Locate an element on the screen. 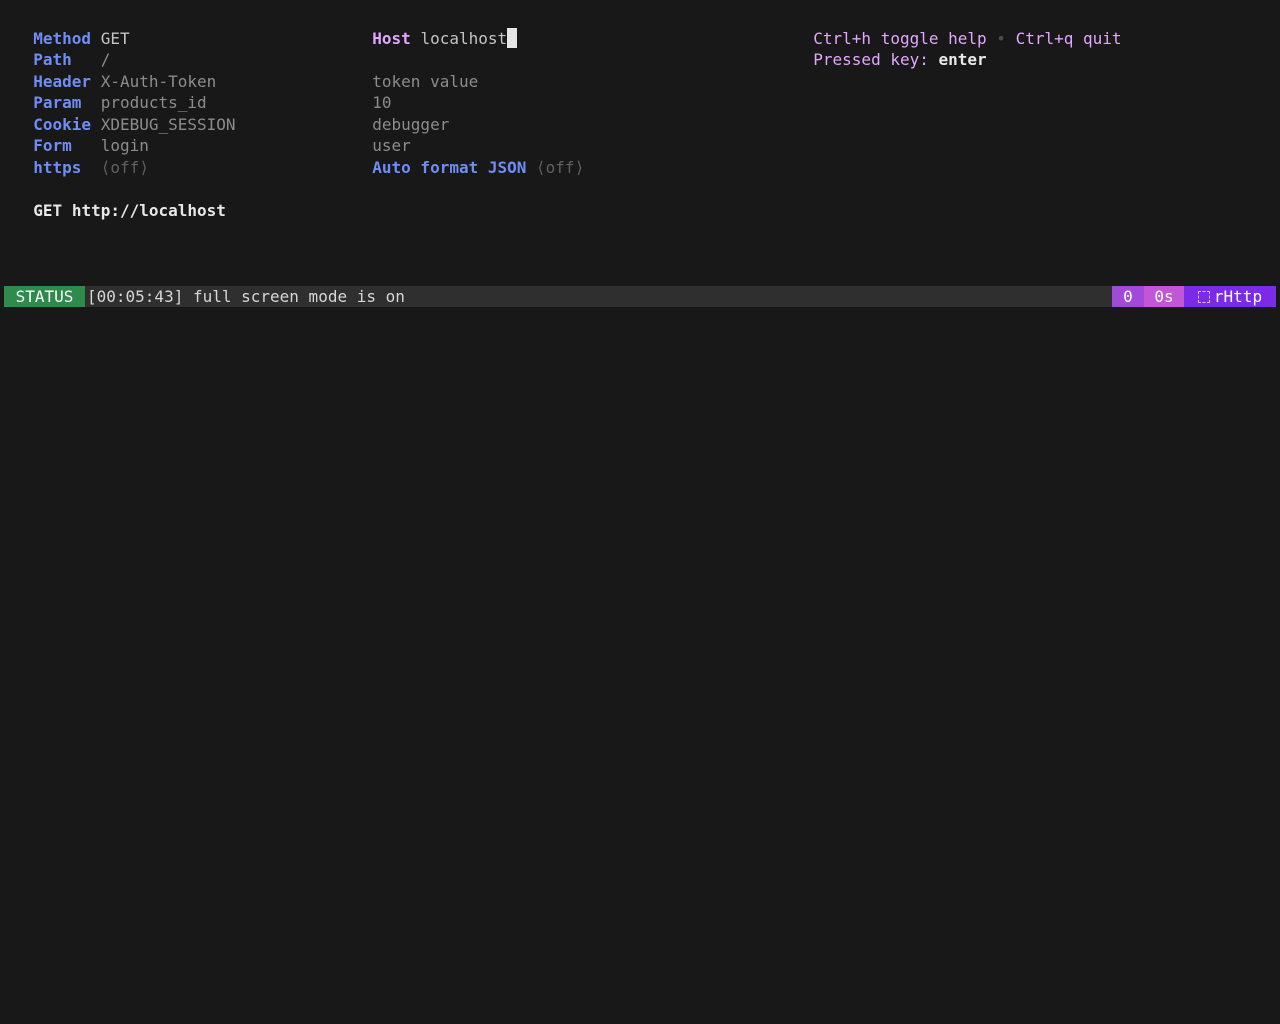 The image size is (1280, 1024). request-url-line: GET http://localhost is located at coordinates (120, 199).